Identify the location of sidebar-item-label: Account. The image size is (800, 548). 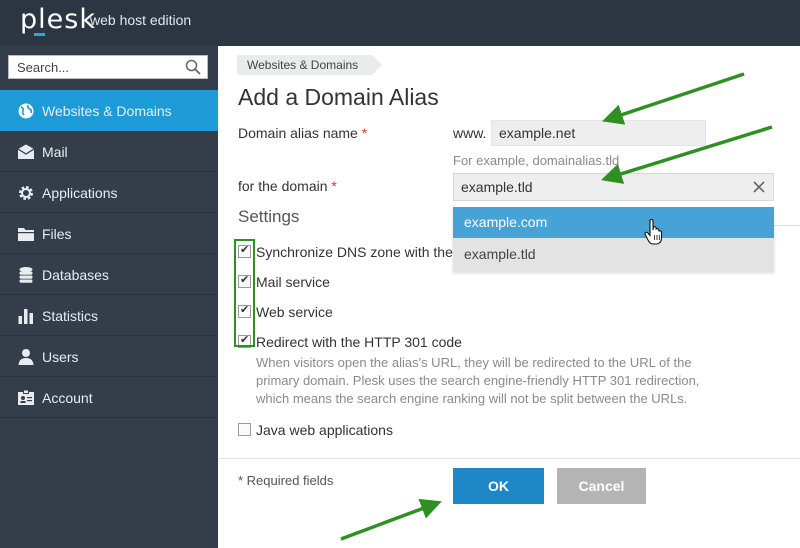
(67, 398).